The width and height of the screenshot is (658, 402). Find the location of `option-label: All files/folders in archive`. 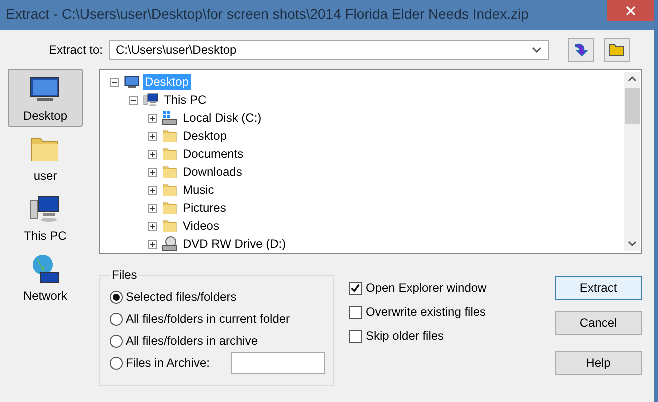

option-label: All files/folders in archive is located at coordinates (192, 341).